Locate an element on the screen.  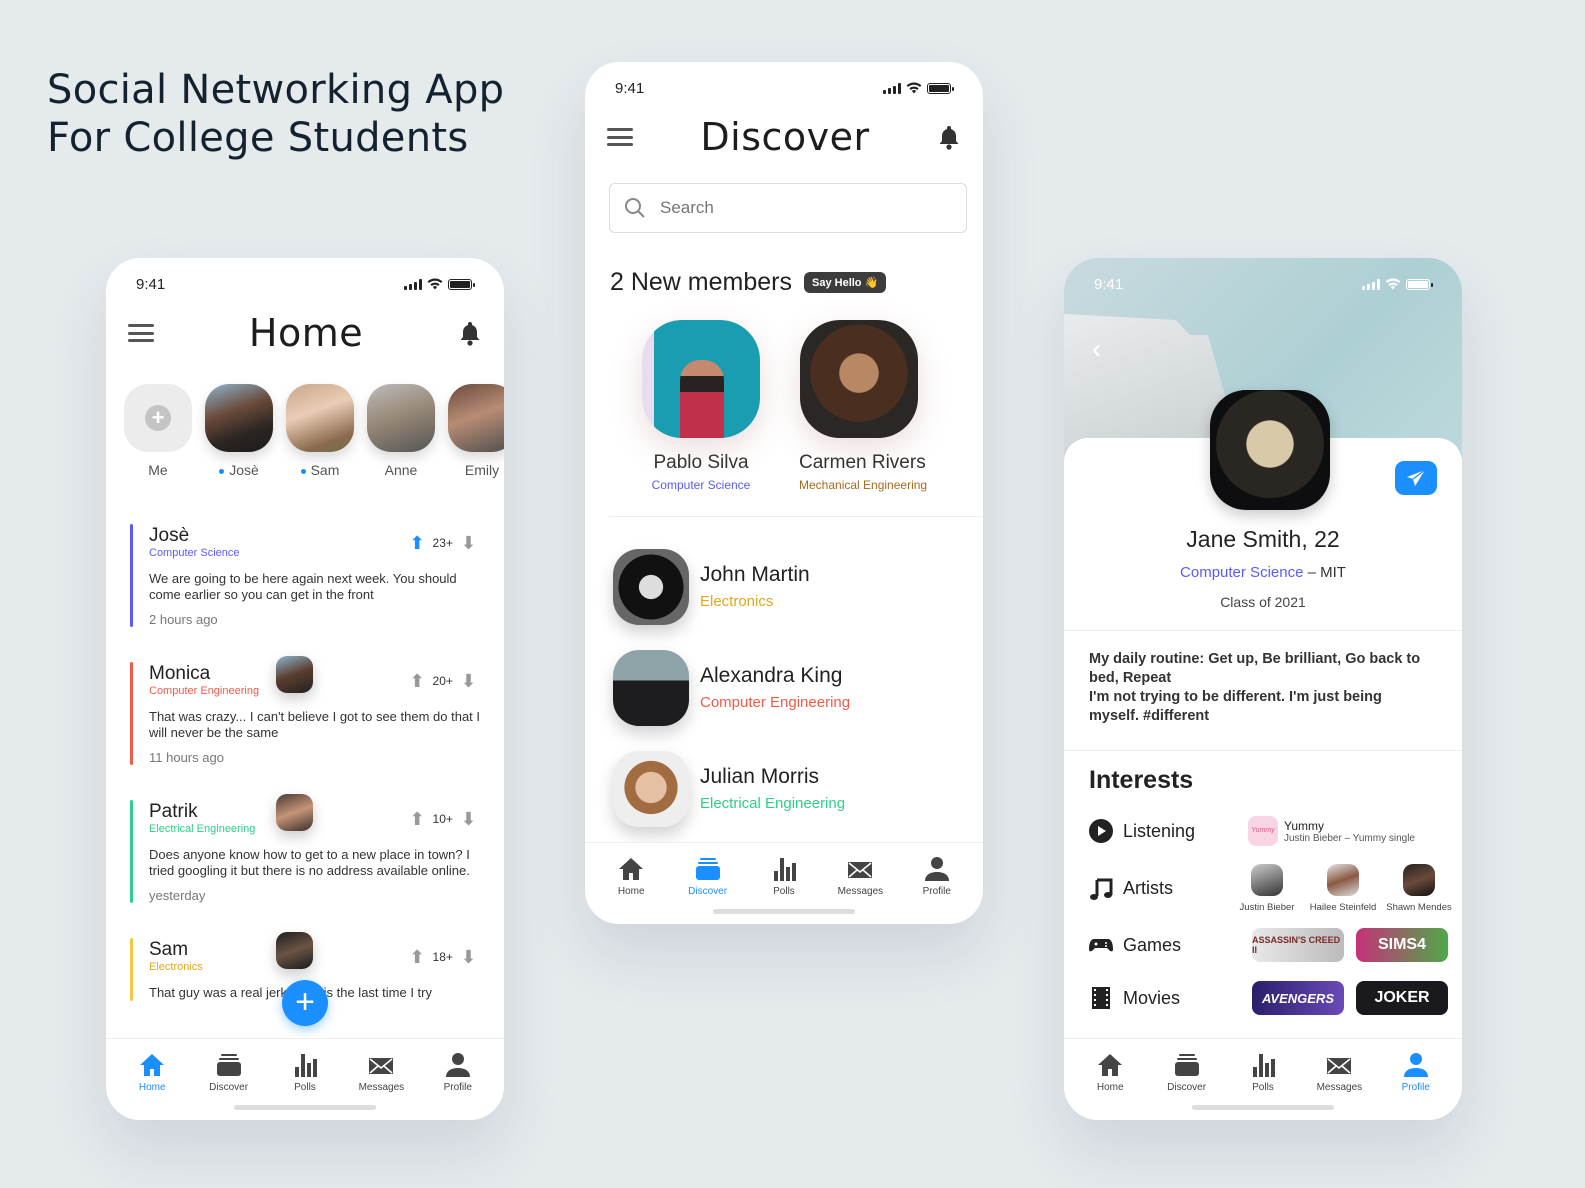
wifi-icon is located at coordinates (435, 284).